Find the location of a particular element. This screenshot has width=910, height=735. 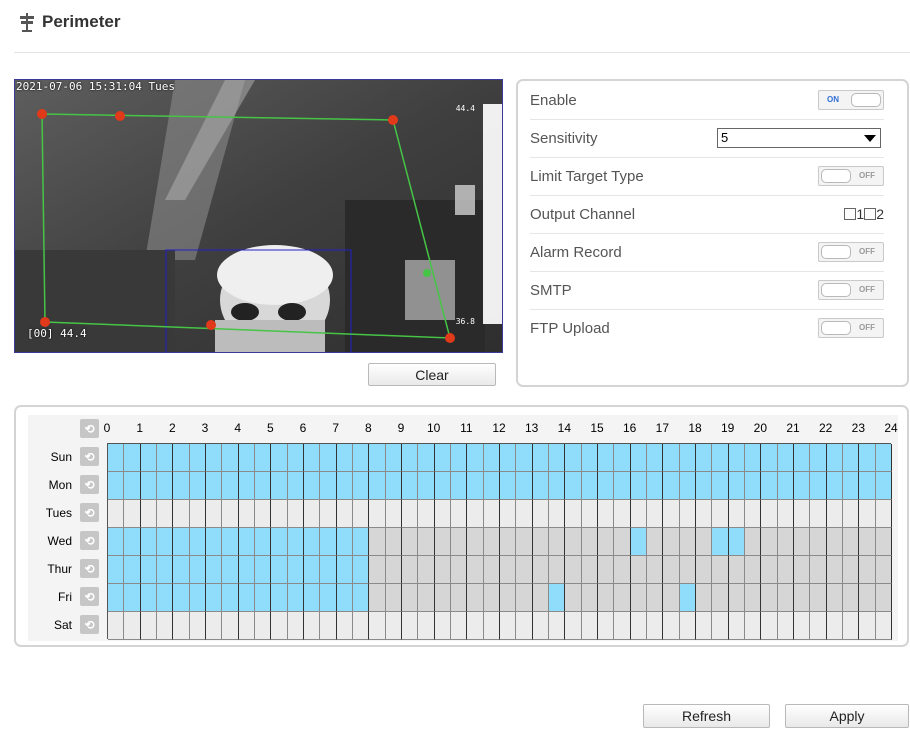

ftp-upload-toggle: OFF is located at coordinates (851, 328).